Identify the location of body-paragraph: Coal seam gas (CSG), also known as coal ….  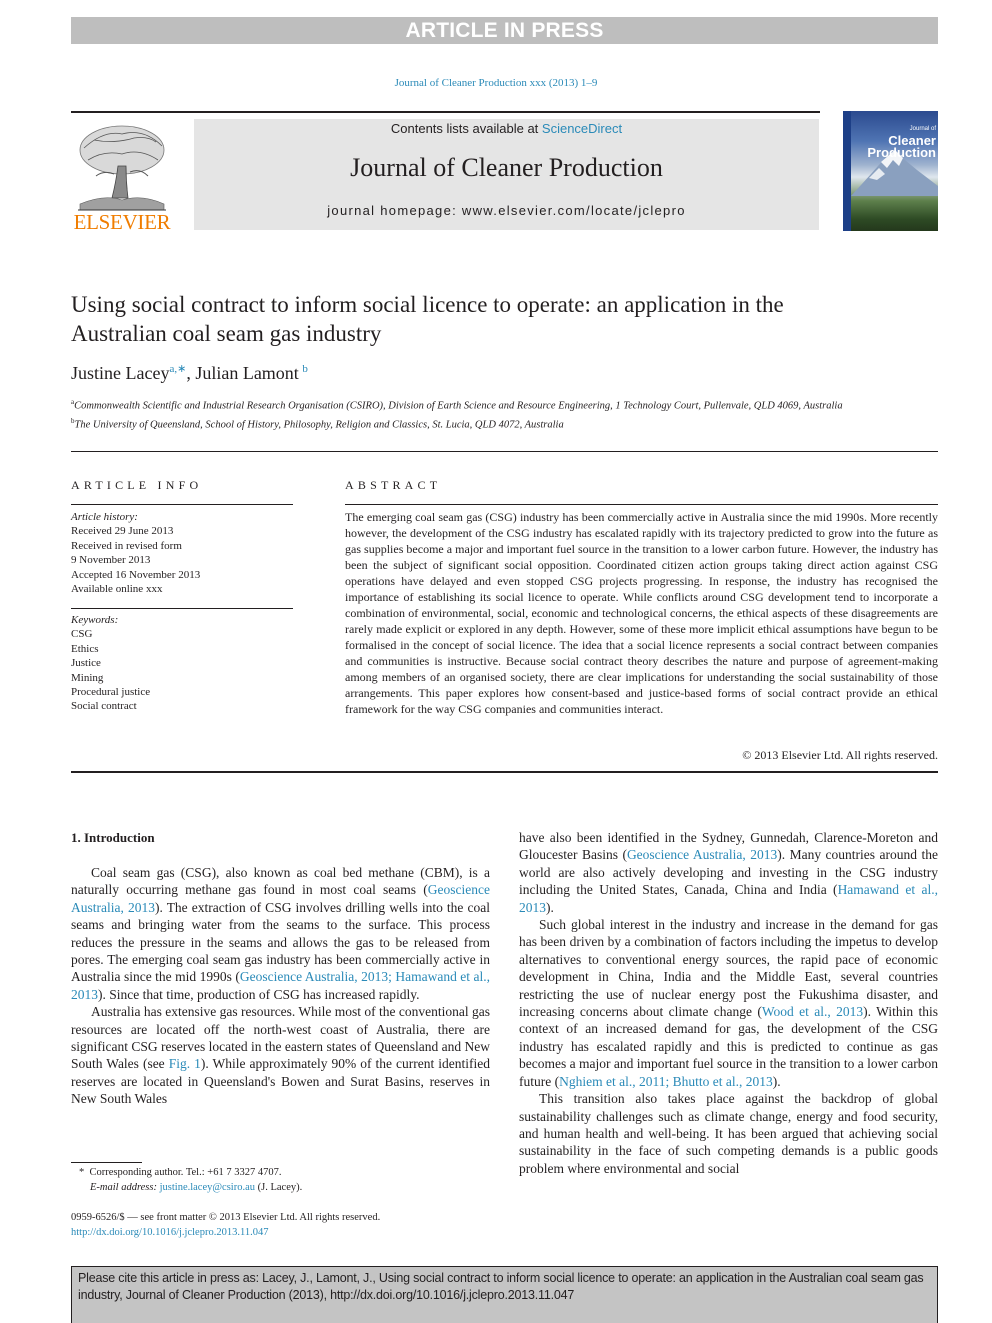
(280, 933).